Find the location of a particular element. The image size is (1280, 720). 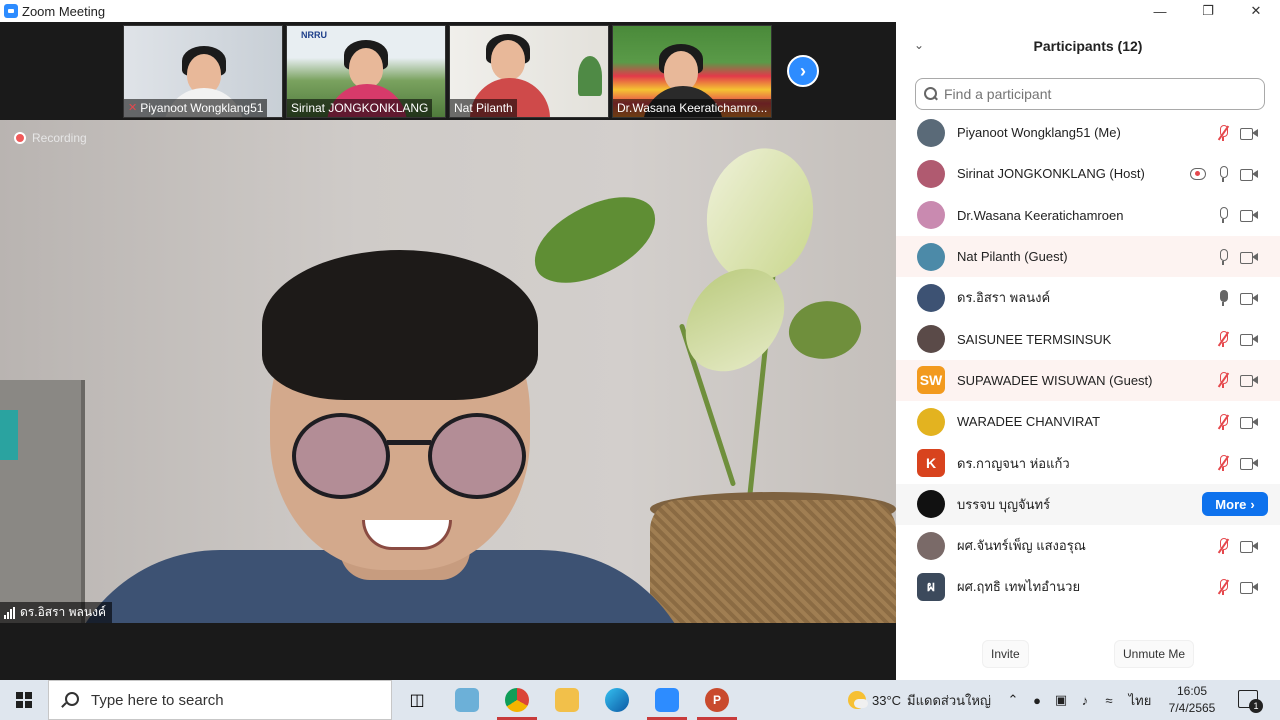

mic-muted-icon: ✕ is located at coordinates (133, 108).